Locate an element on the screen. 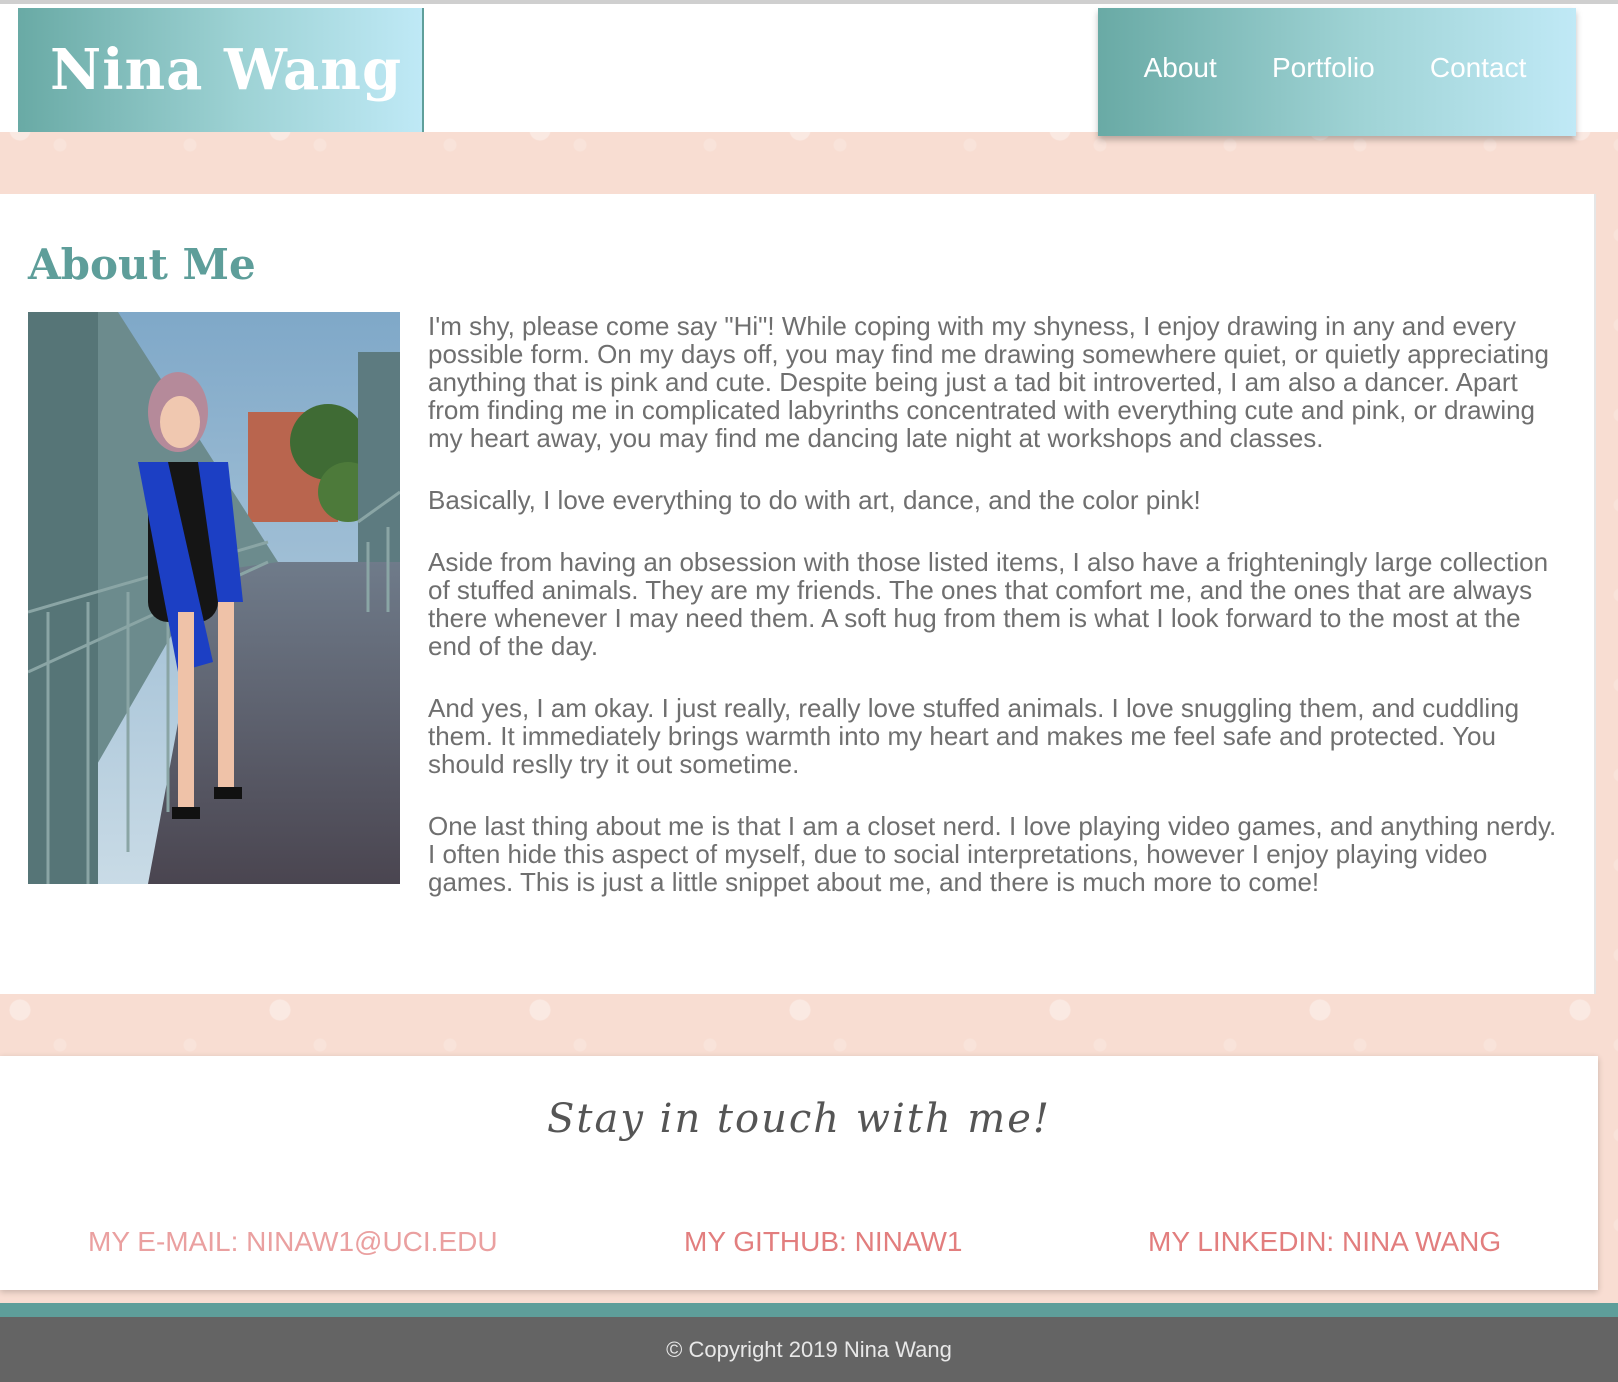 Image resolution: width=1618 pixels, height=1382 pixels. email-link: MY E-MAIL: NINAW1@UCI.EDU is located at coordinates (293, 1242).